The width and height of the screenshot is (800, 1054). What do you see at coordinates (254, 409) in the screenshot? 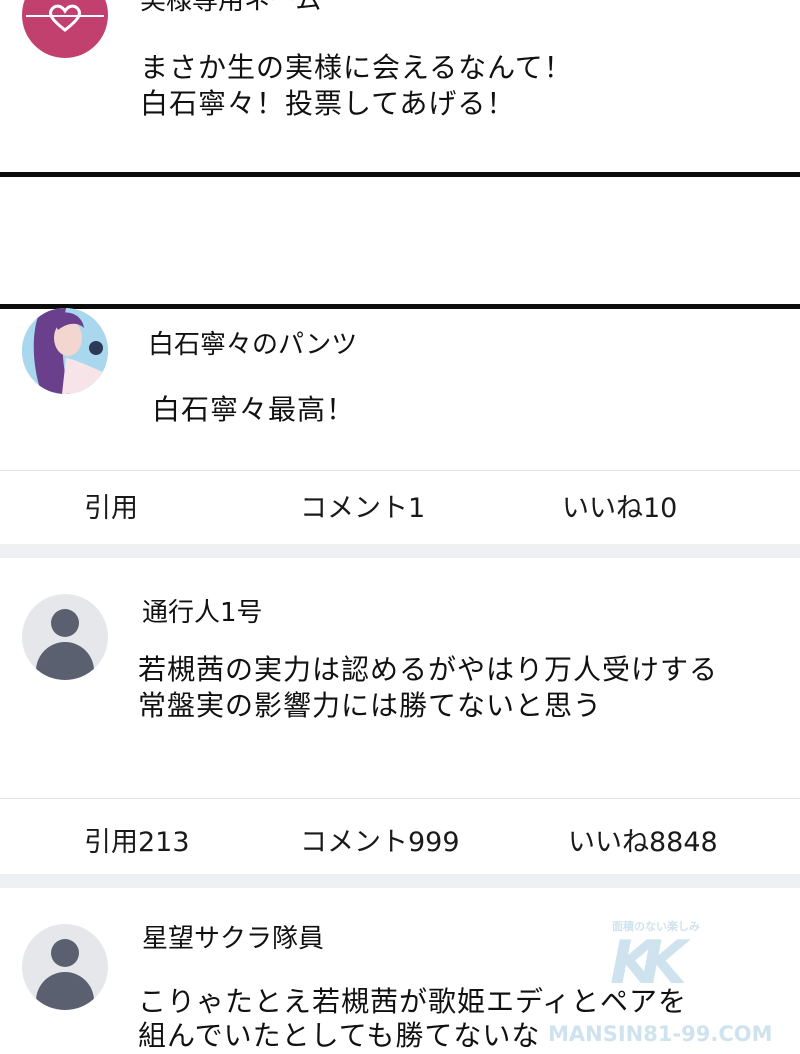
I see `post1-body-line-1: 白石寧々最高！` at bounding box center [254, 409].